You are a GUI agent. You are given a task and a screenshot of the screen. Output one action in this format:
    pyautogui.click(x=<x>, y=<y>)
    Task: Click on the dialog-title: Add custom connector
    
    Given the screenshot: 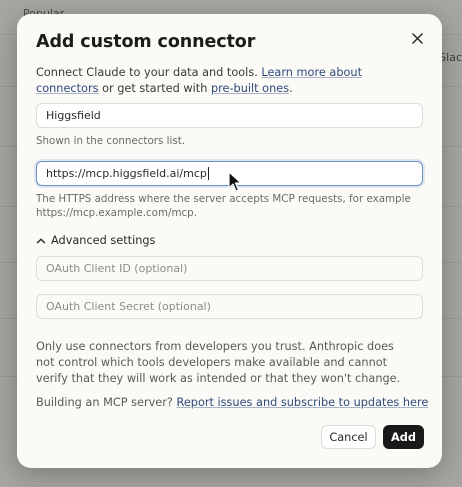 What is the action you would take?
    pyautogui.click(x=146, y=42)
    